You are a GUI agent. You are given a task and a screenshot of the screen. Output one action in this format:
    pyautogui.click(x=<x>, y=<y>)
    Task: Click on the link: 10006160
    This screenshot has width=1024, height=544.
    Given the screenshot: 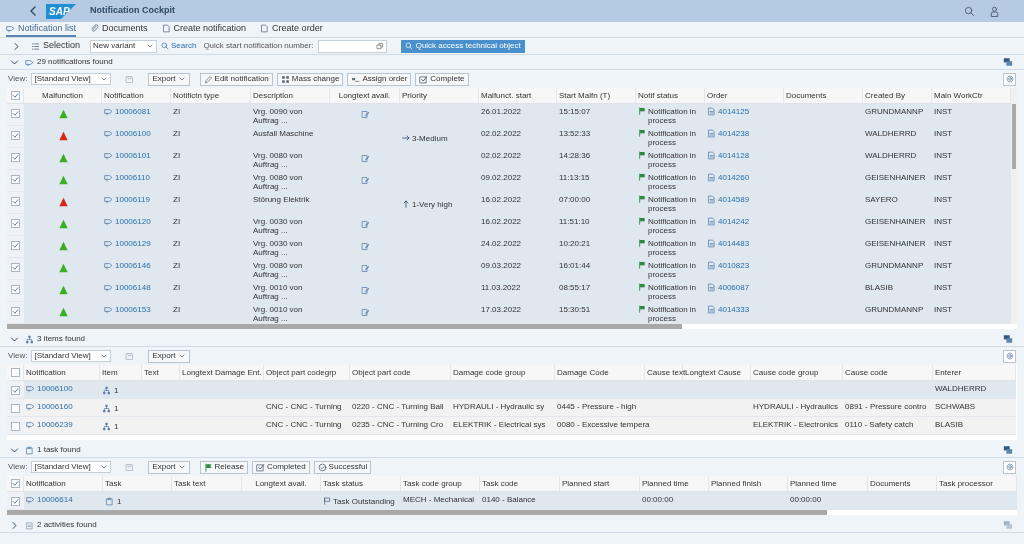 What is the action you would take?
    pyautogui.click(x=49, y=406)
    